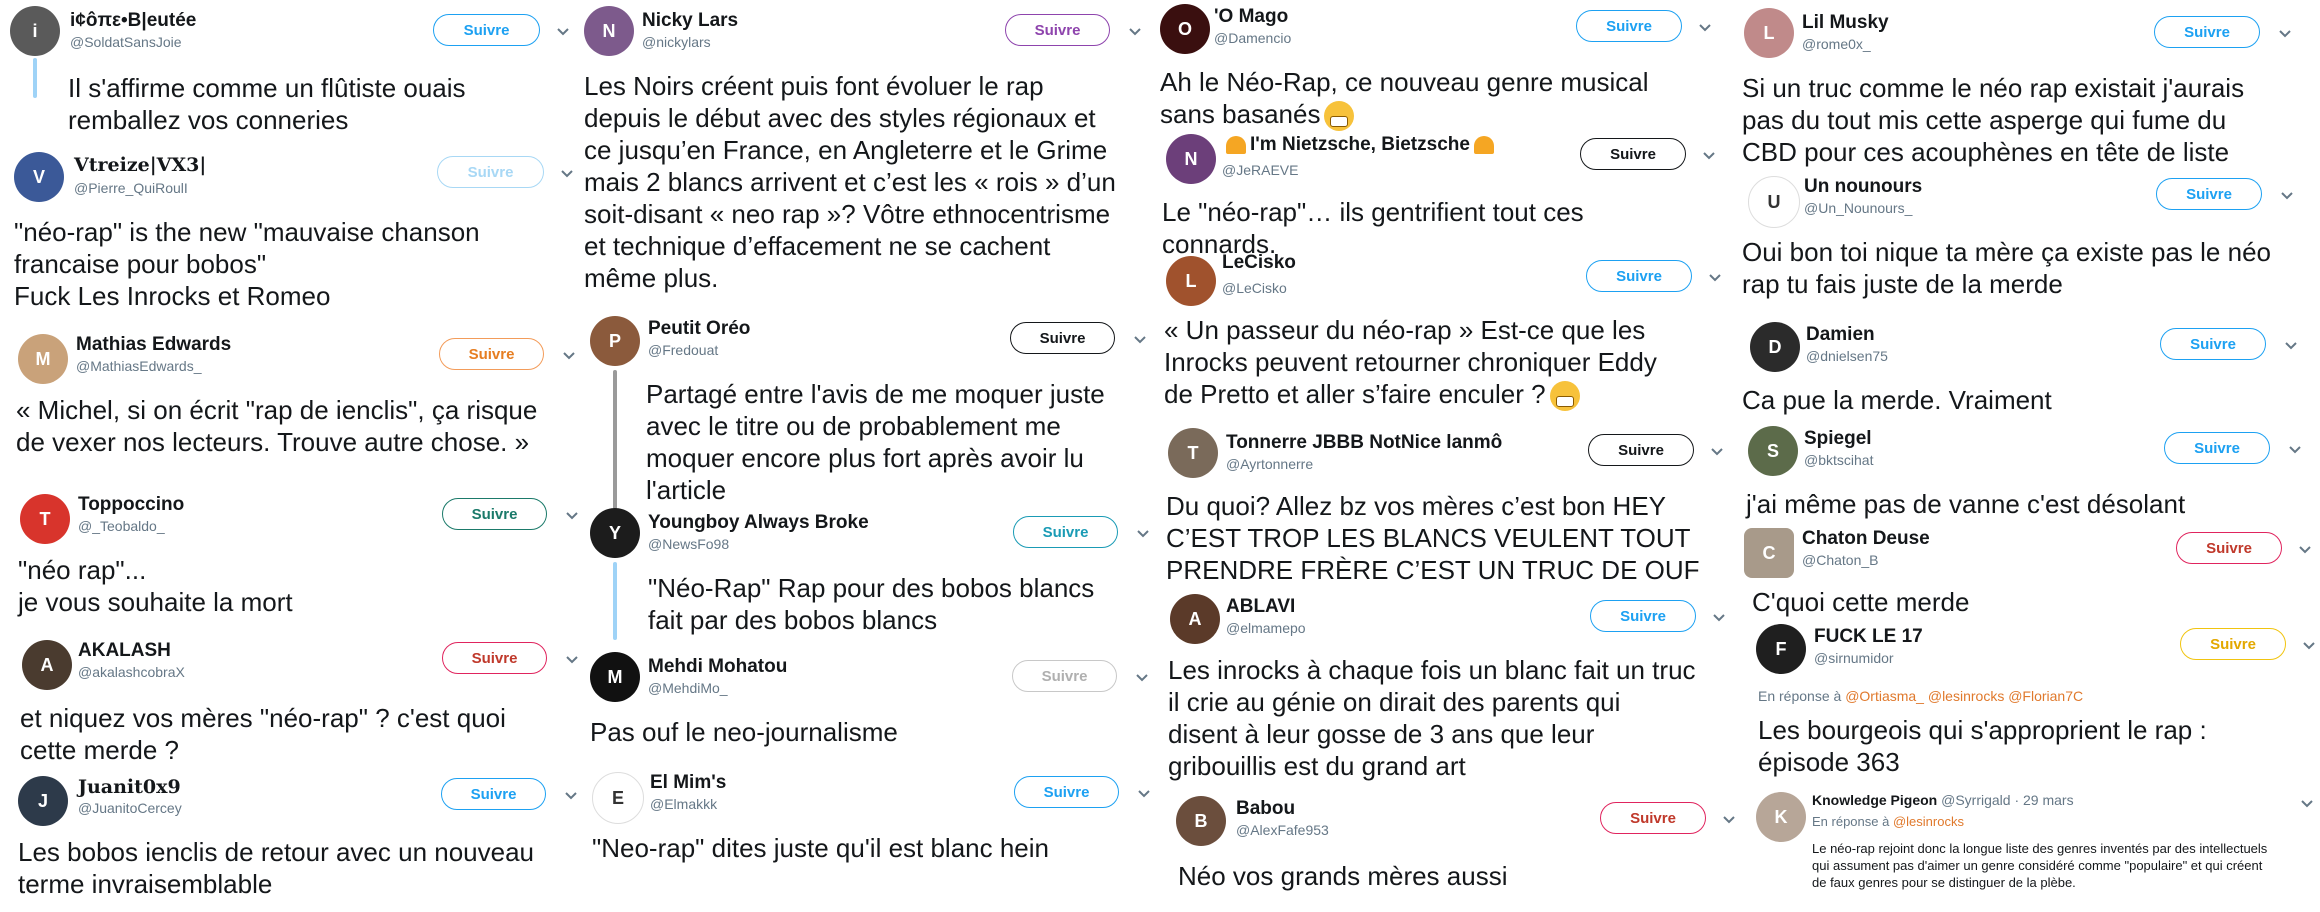 The image size is (2320, 912). I want to click on avatar: A, so click(1195, 619).